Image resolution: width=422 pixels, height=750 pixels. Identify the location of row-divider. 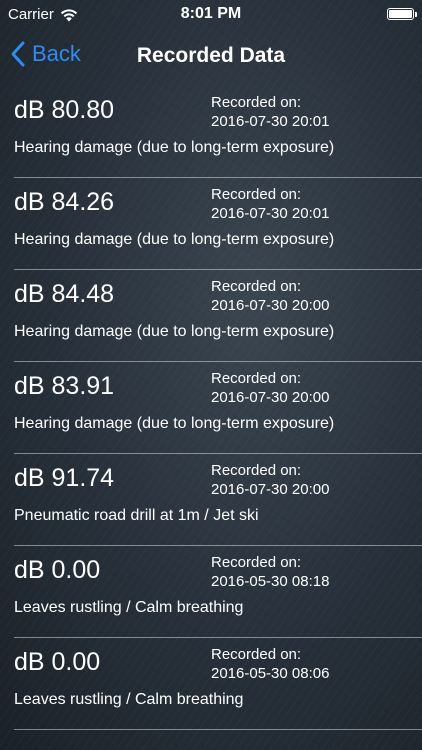
(218, 729).